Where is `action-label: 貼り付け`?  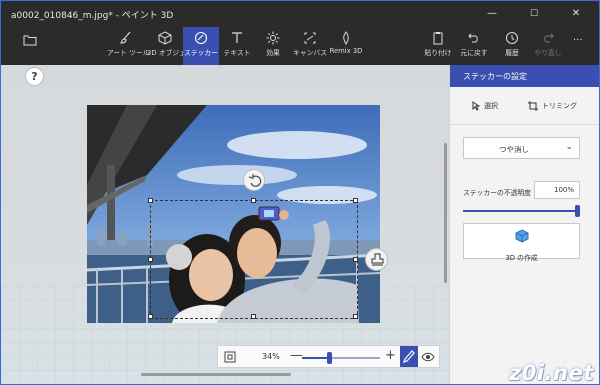 action-label: 貼り付け is located at coordinates (438, 53).